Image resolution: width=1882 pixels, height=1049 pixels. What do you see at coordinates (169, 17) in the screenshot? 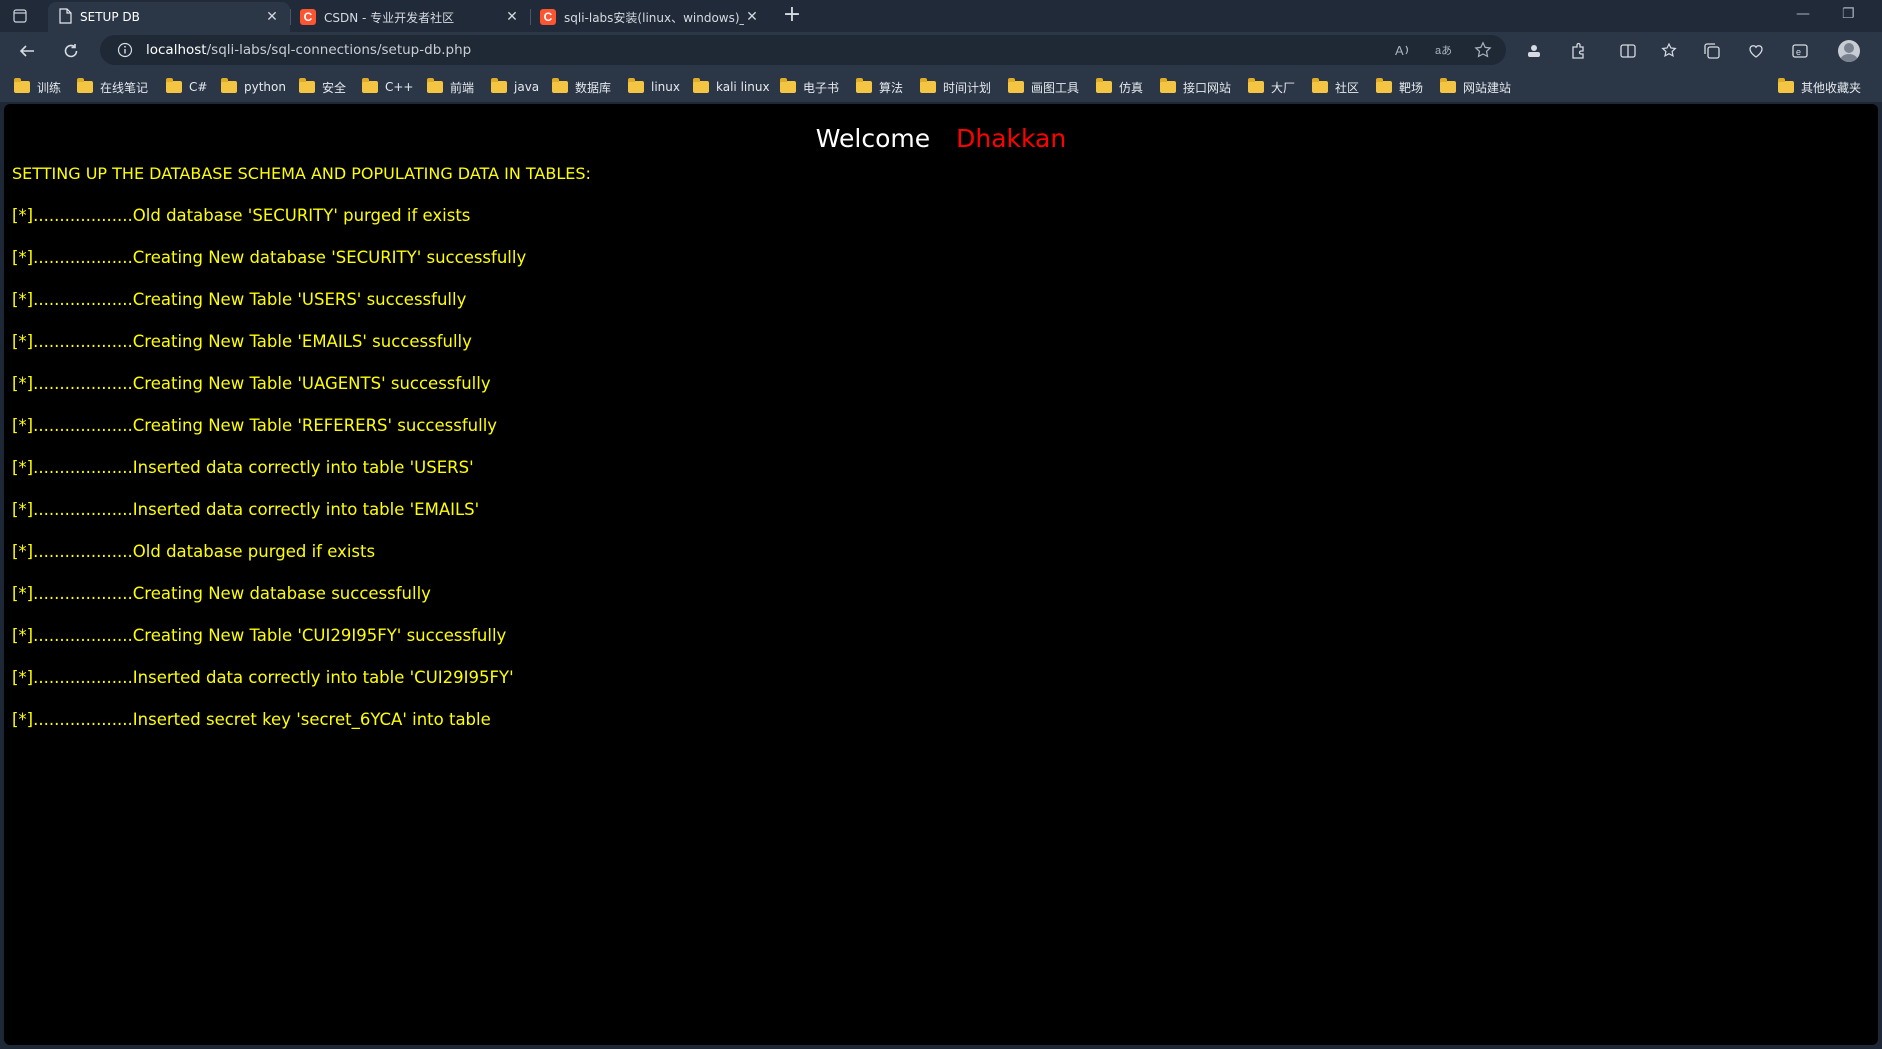
I see `tab-setup-db: SETUP DB ✕` at bounding box center [169, 17].